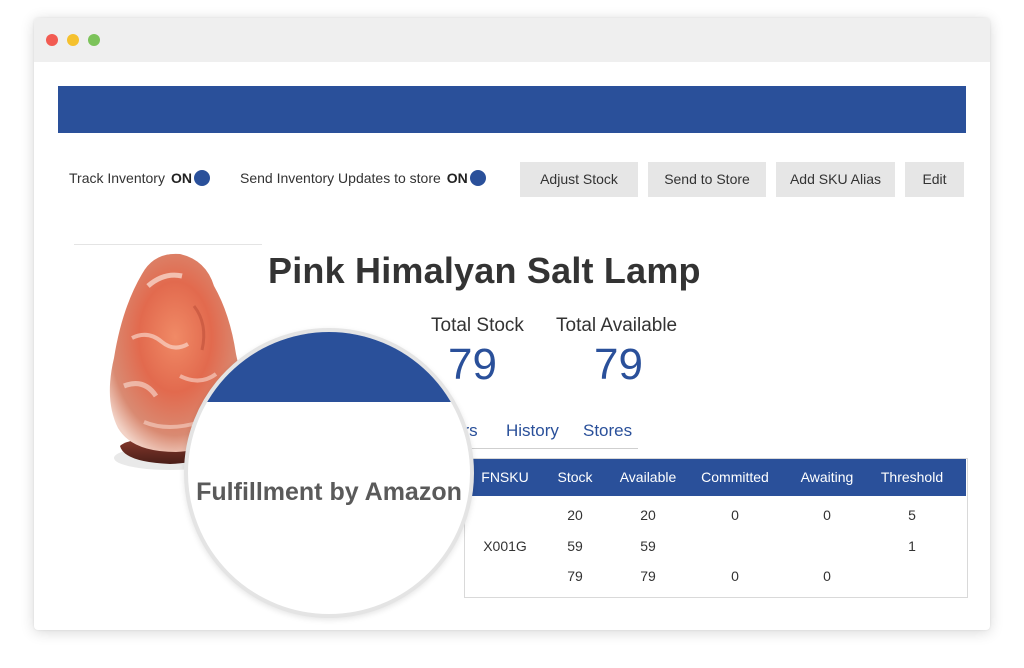 The height and width of the screenshot is (668, 1024). Describe the element at coordinates (575, 515) in the screenshot. I see `cell-stock: 20` at that location.